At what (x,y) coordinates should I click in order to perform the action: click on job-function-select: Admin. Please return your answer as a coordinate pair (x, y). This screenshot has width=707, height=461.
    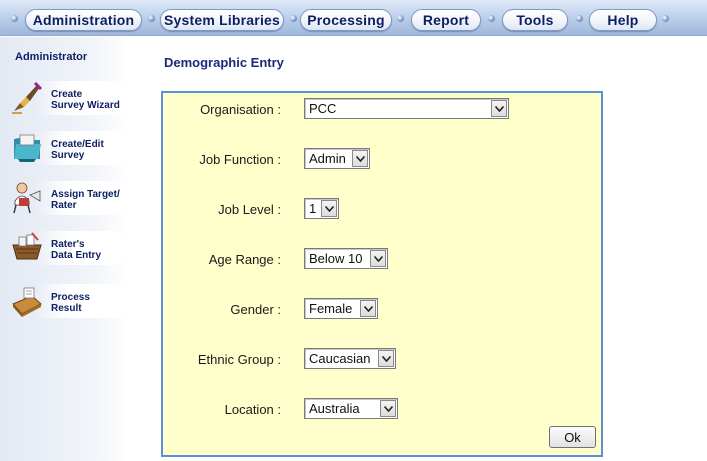
    Looking at the image, I should click on (337, 158).